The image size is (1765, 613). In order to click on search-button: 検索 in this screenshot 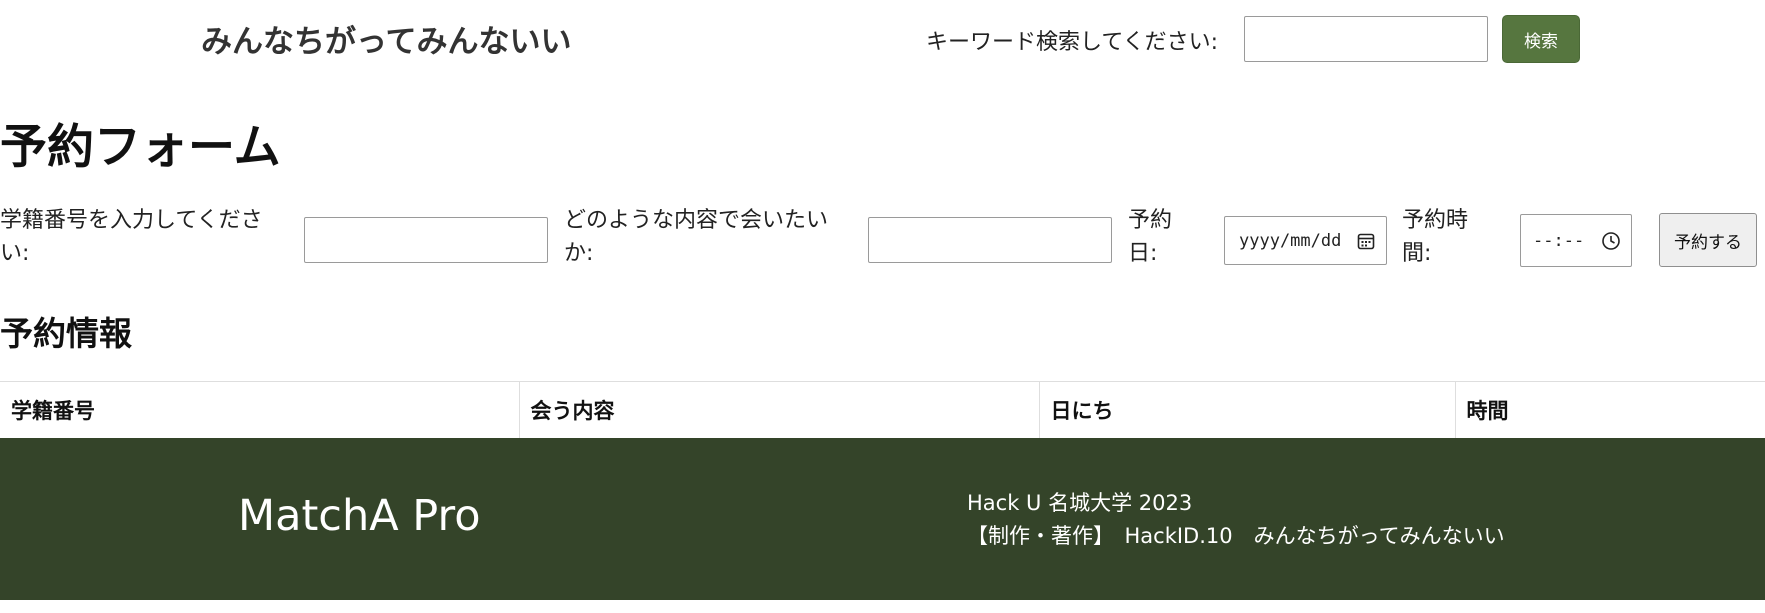, I will do `click(1541, 39)`.